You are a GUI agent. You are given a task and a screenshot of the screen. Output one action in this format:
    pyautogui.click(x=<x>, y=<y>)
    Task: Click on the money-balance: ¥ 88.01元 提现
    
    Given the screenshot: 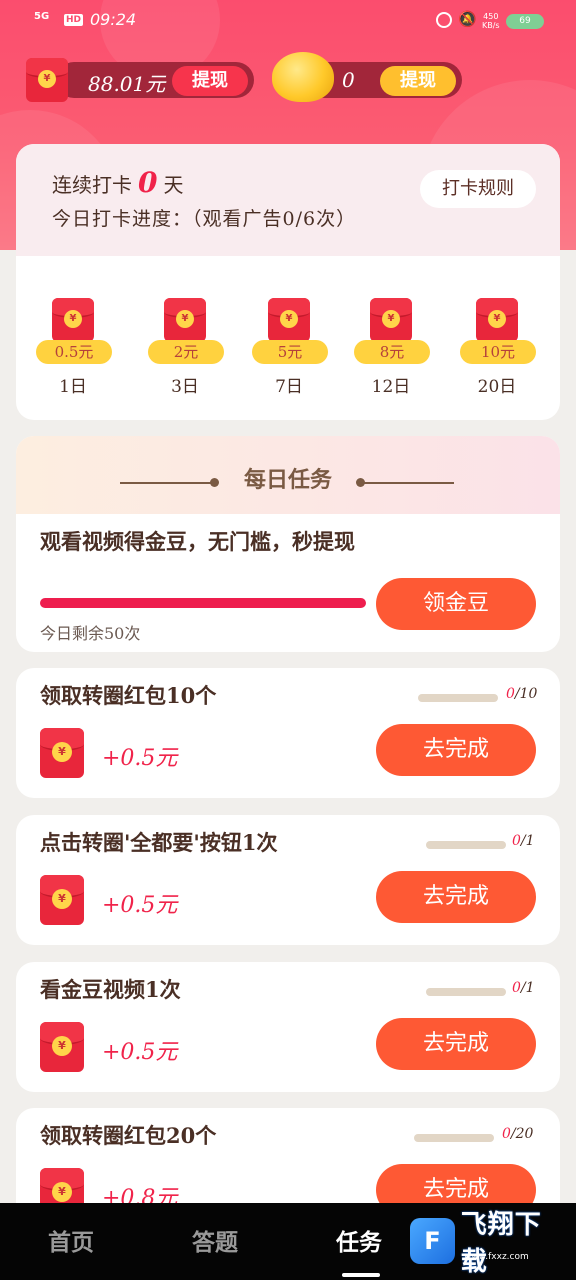 What is the action you would take?
    pyautogui.click(x=140, y=80)
    